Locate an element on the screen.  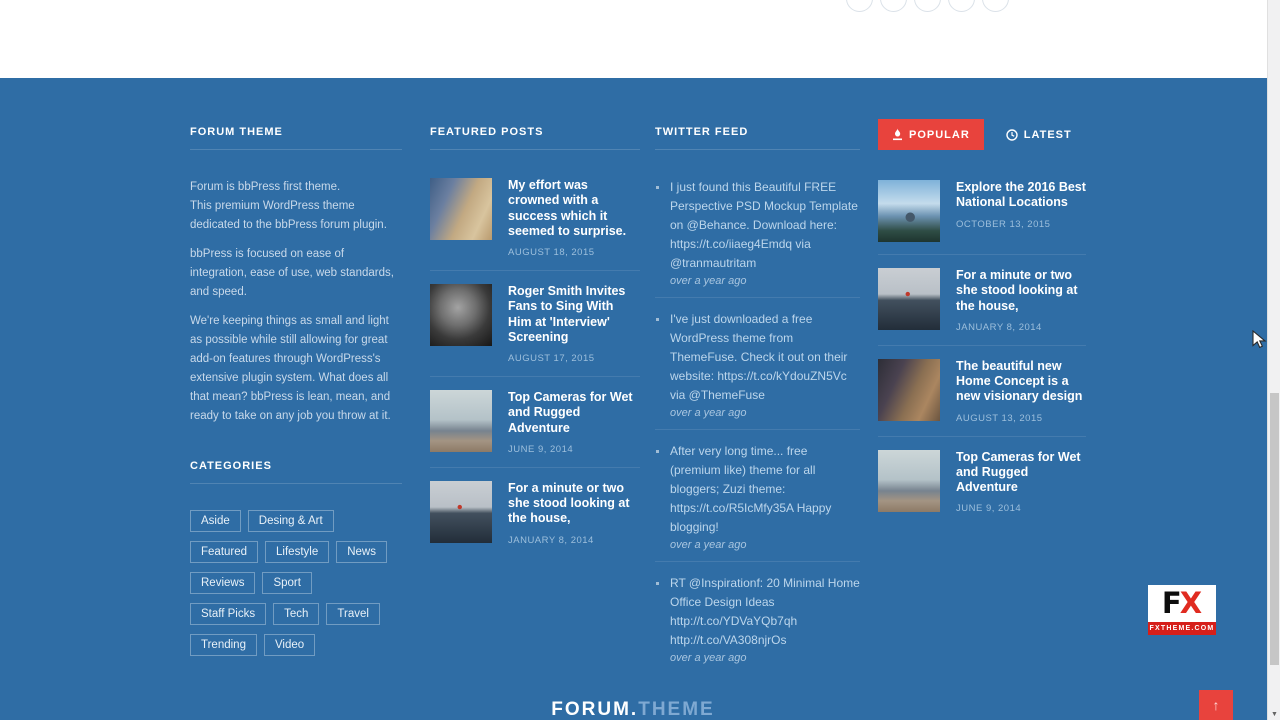
arrow-up-icon: ↑ is located at coordinates (1216, 705).